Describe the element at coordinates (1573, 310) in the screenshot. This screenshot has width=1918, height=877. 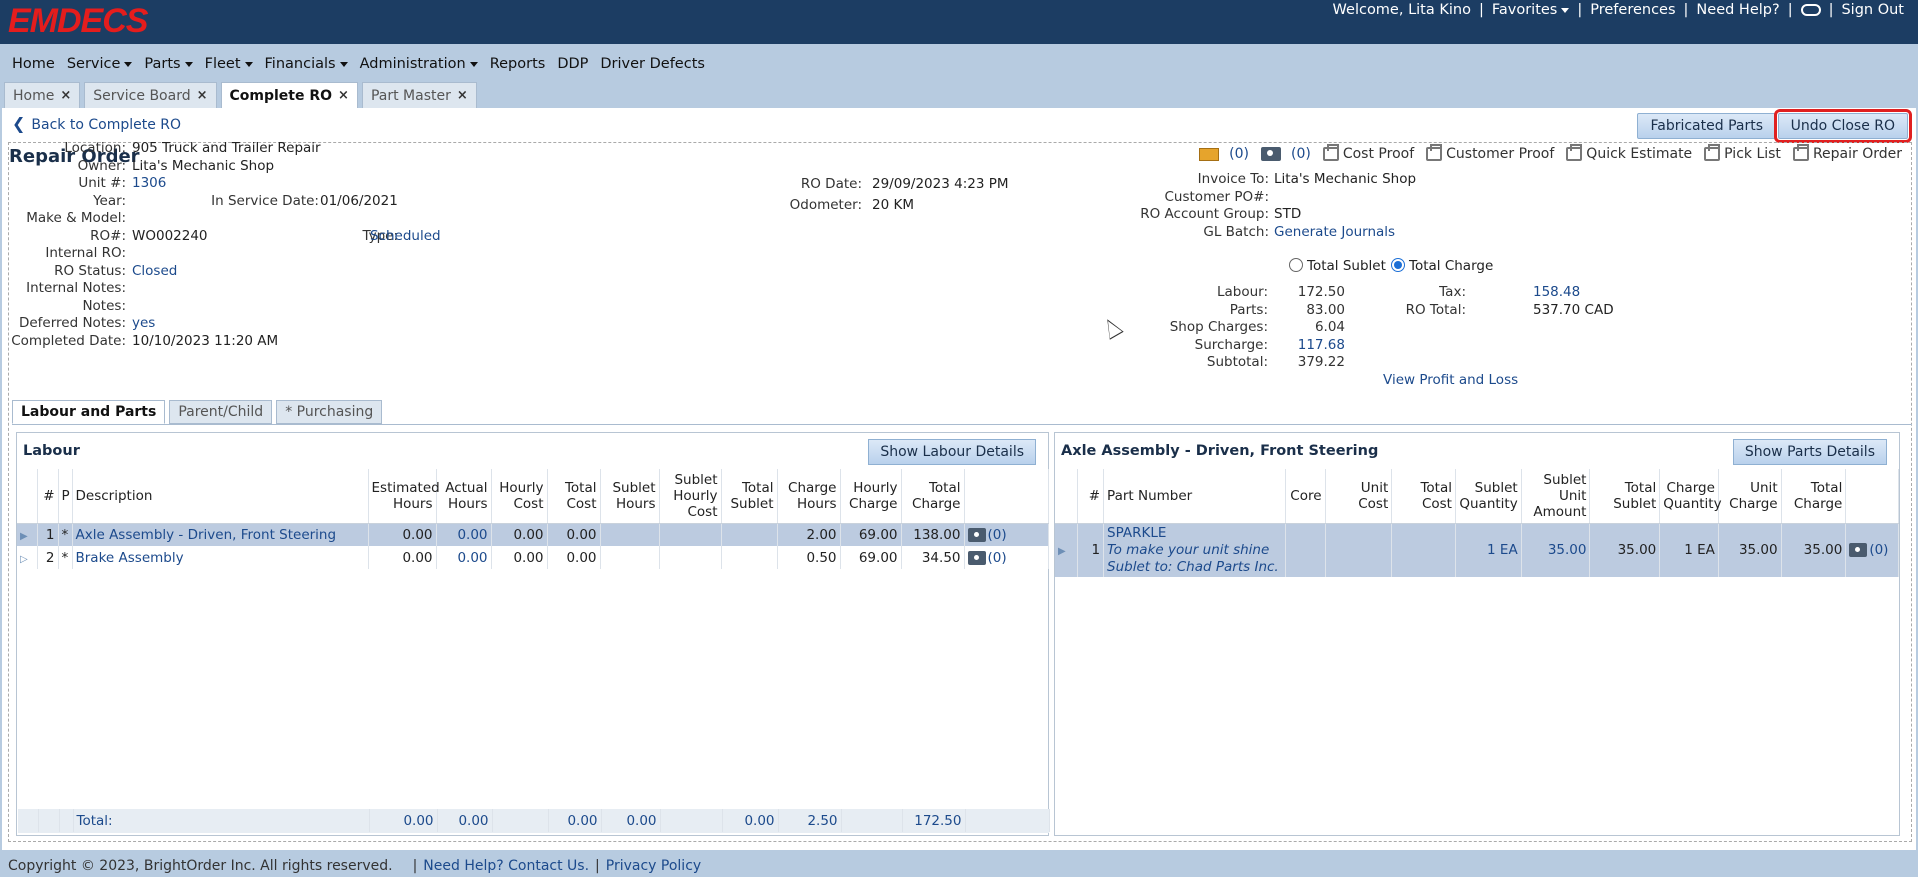
I see `ro-total-value: 537.70 CAD` at that location.